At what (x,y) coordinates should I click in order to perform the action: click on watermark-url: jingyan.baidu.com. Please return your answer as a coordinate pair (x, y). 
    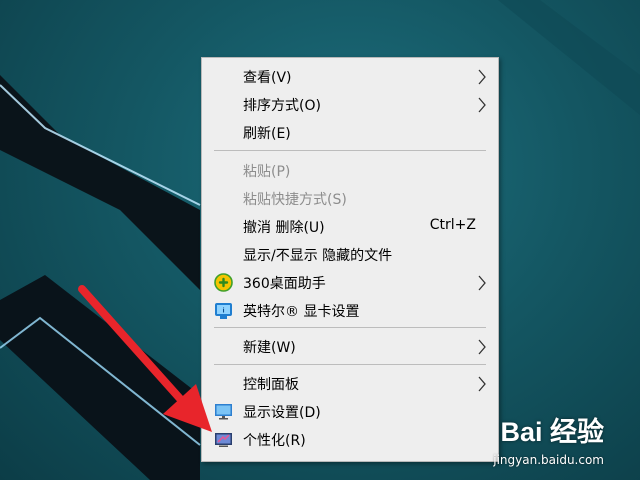
    Looking at the image, I should click on (548, 460).